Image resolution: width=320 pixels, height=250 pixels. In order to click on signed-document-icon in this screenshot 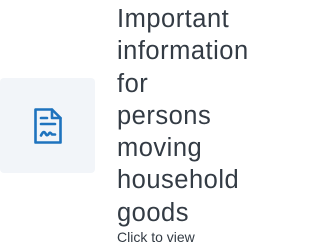, I will do `click(47, 125)`.